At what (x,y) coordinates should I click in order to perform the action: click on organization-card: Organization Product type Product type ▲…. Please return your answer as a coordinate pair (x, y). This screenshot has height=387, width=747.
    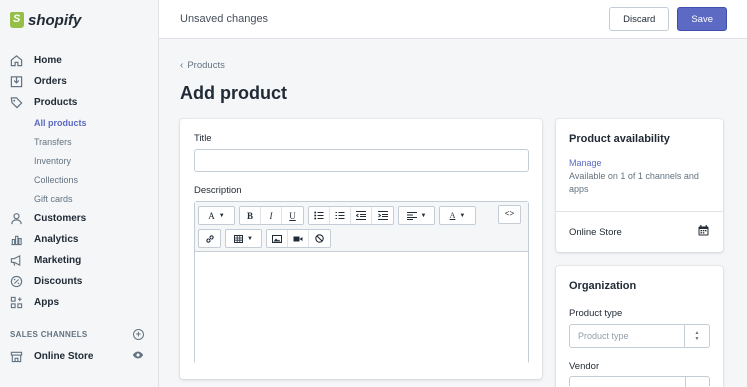
    Looking at the image, I should click on (639, 326).